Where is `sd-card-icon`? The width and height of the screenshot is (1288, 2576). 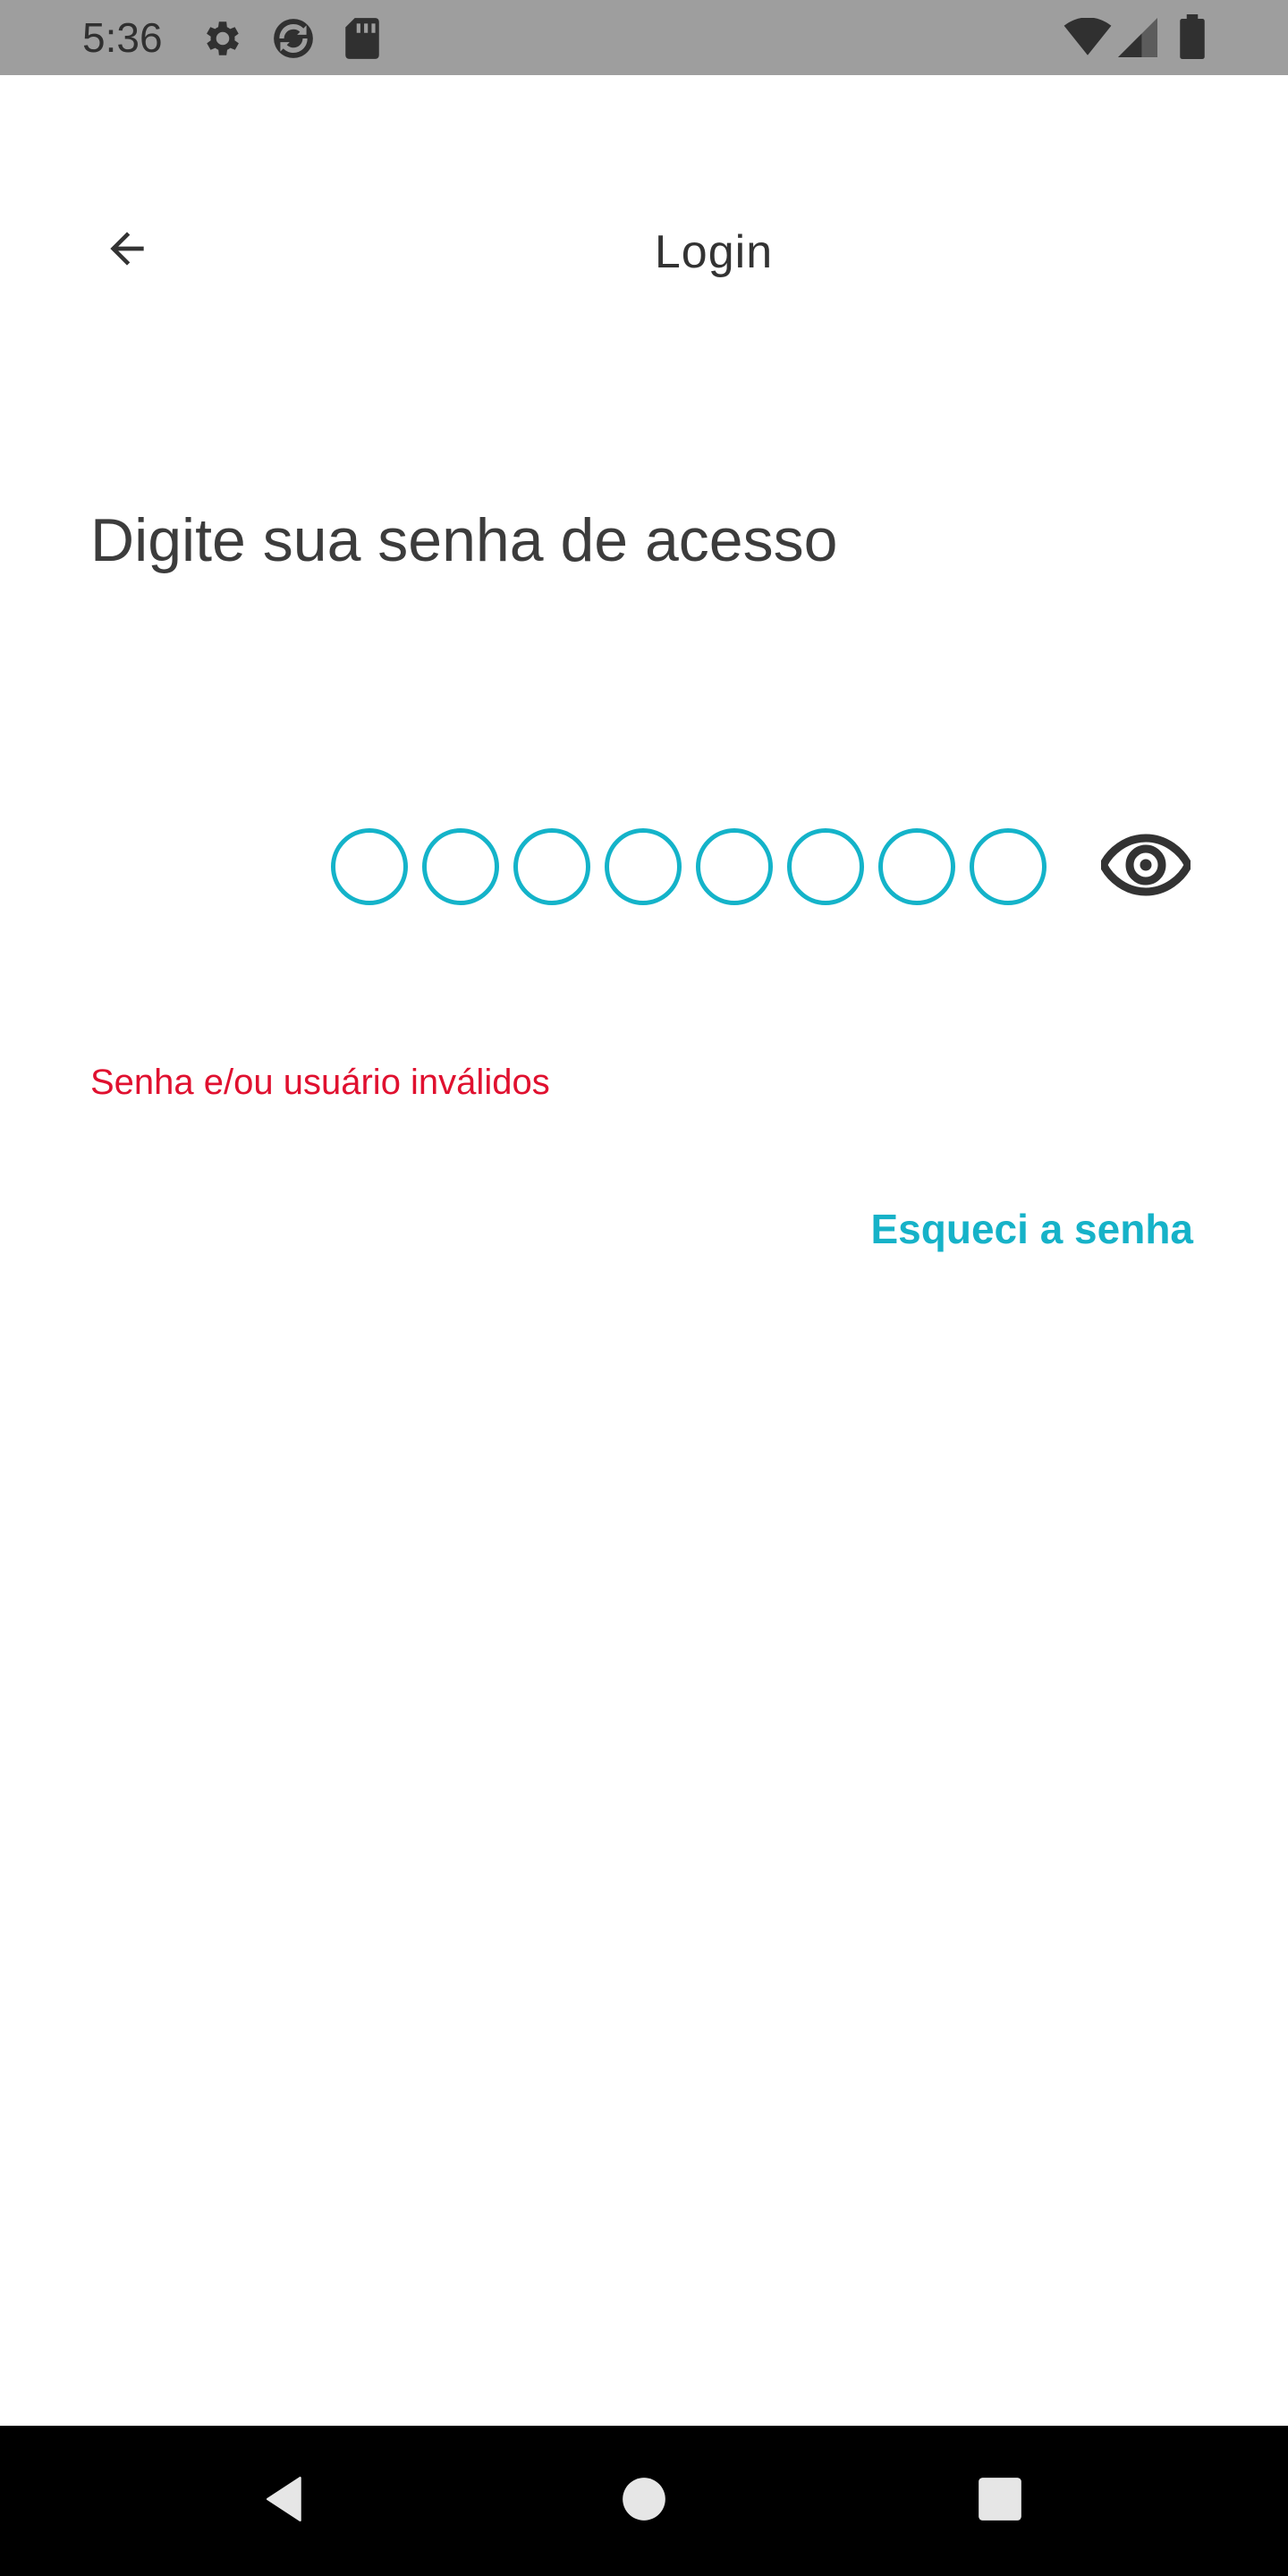 sd-card-icon is located at coordinates (362, 40).